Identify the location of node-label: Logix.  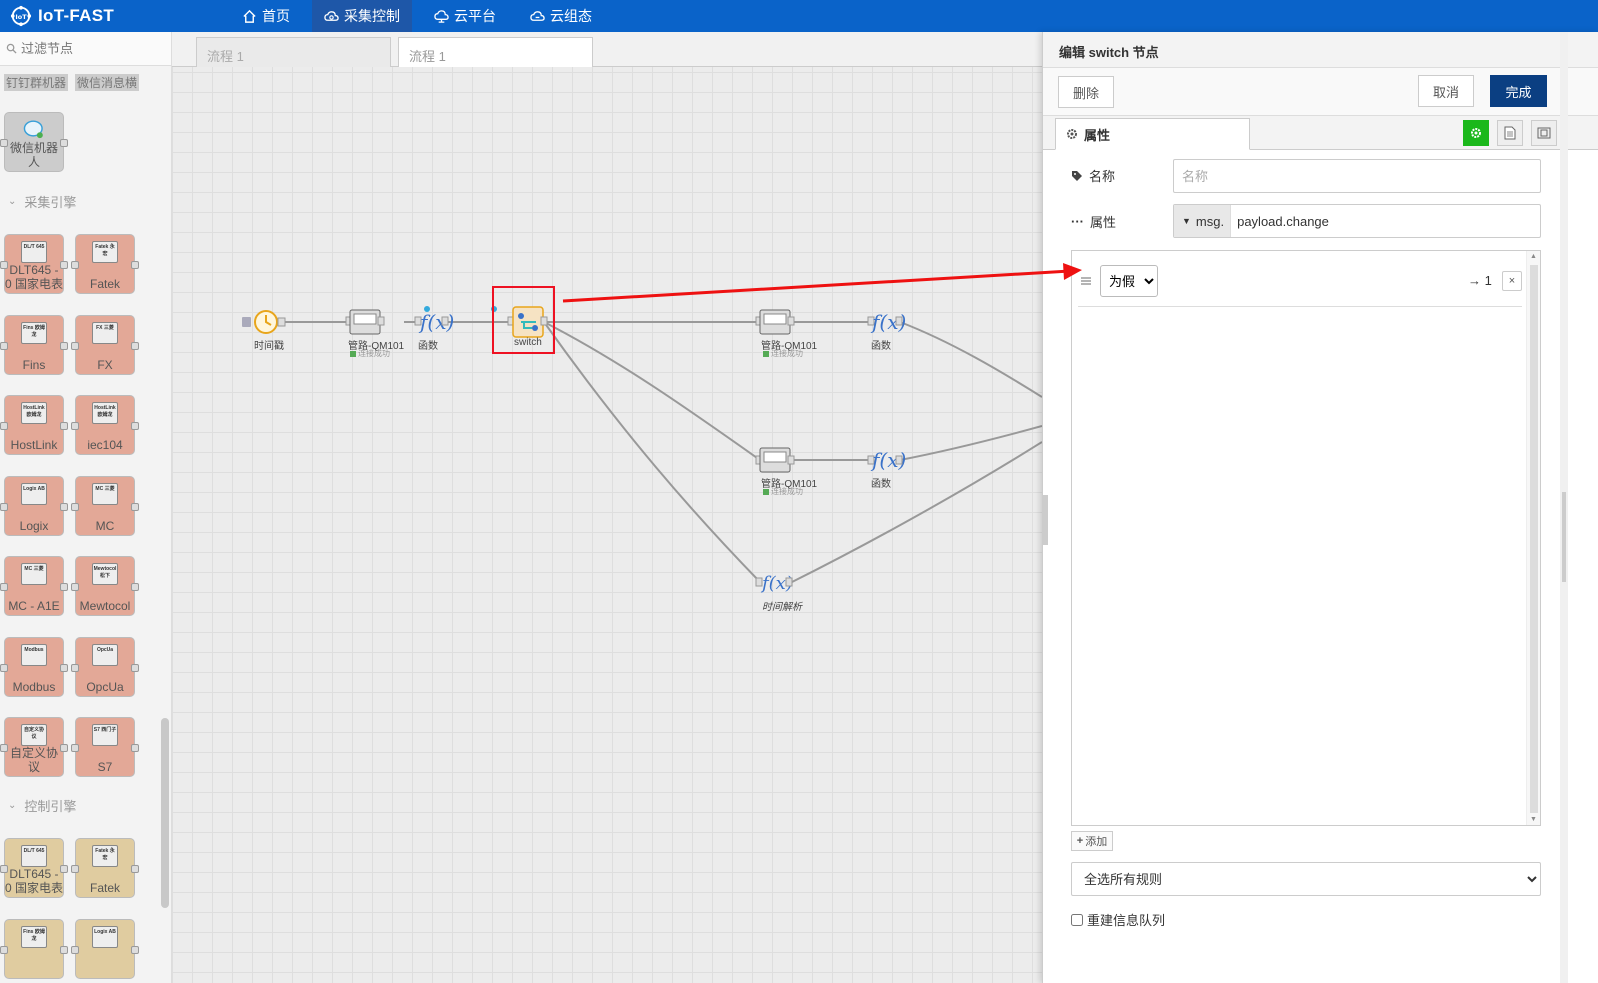
(34, 525).